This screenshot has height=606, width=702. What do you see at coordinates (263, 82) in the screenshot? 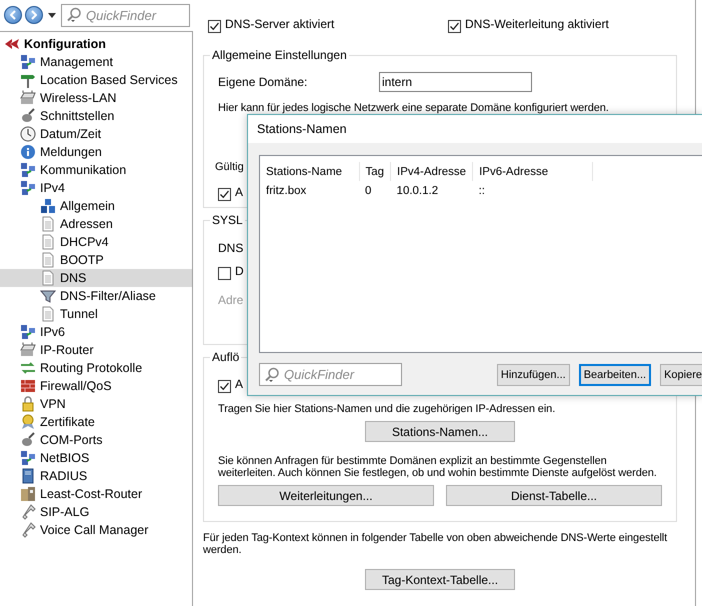
I see `domain-label: Eigene Domäne:` at bounding box center [263, 82].